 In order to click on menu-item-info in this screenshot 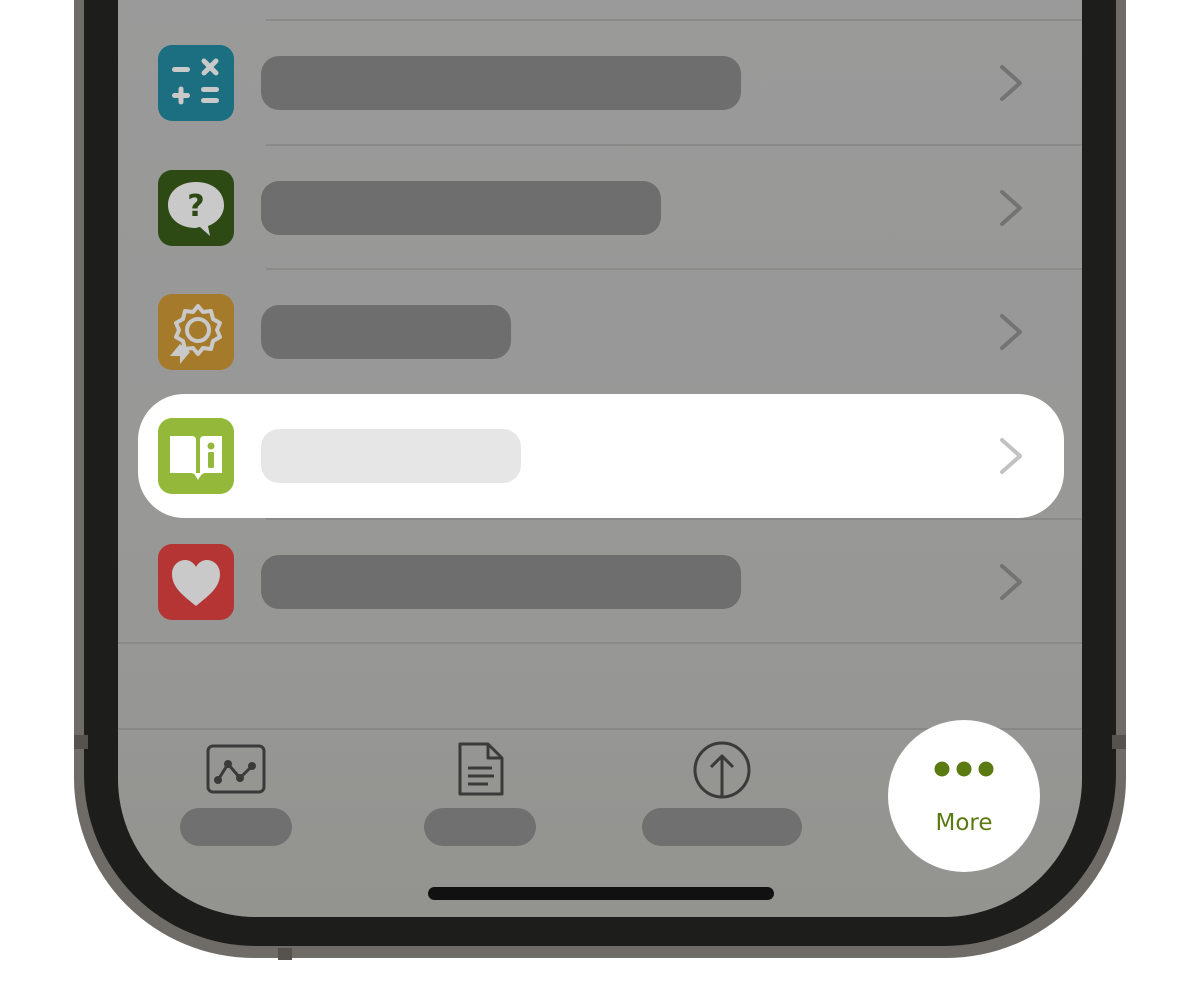, I will do `click(600, 456)`.